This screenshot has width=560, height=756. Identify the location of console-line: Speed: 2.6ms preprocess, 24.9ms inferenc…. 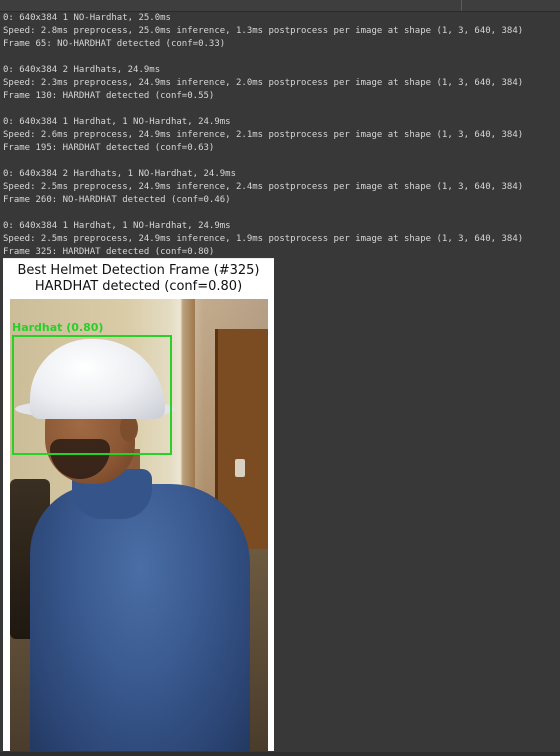
(263, 135).